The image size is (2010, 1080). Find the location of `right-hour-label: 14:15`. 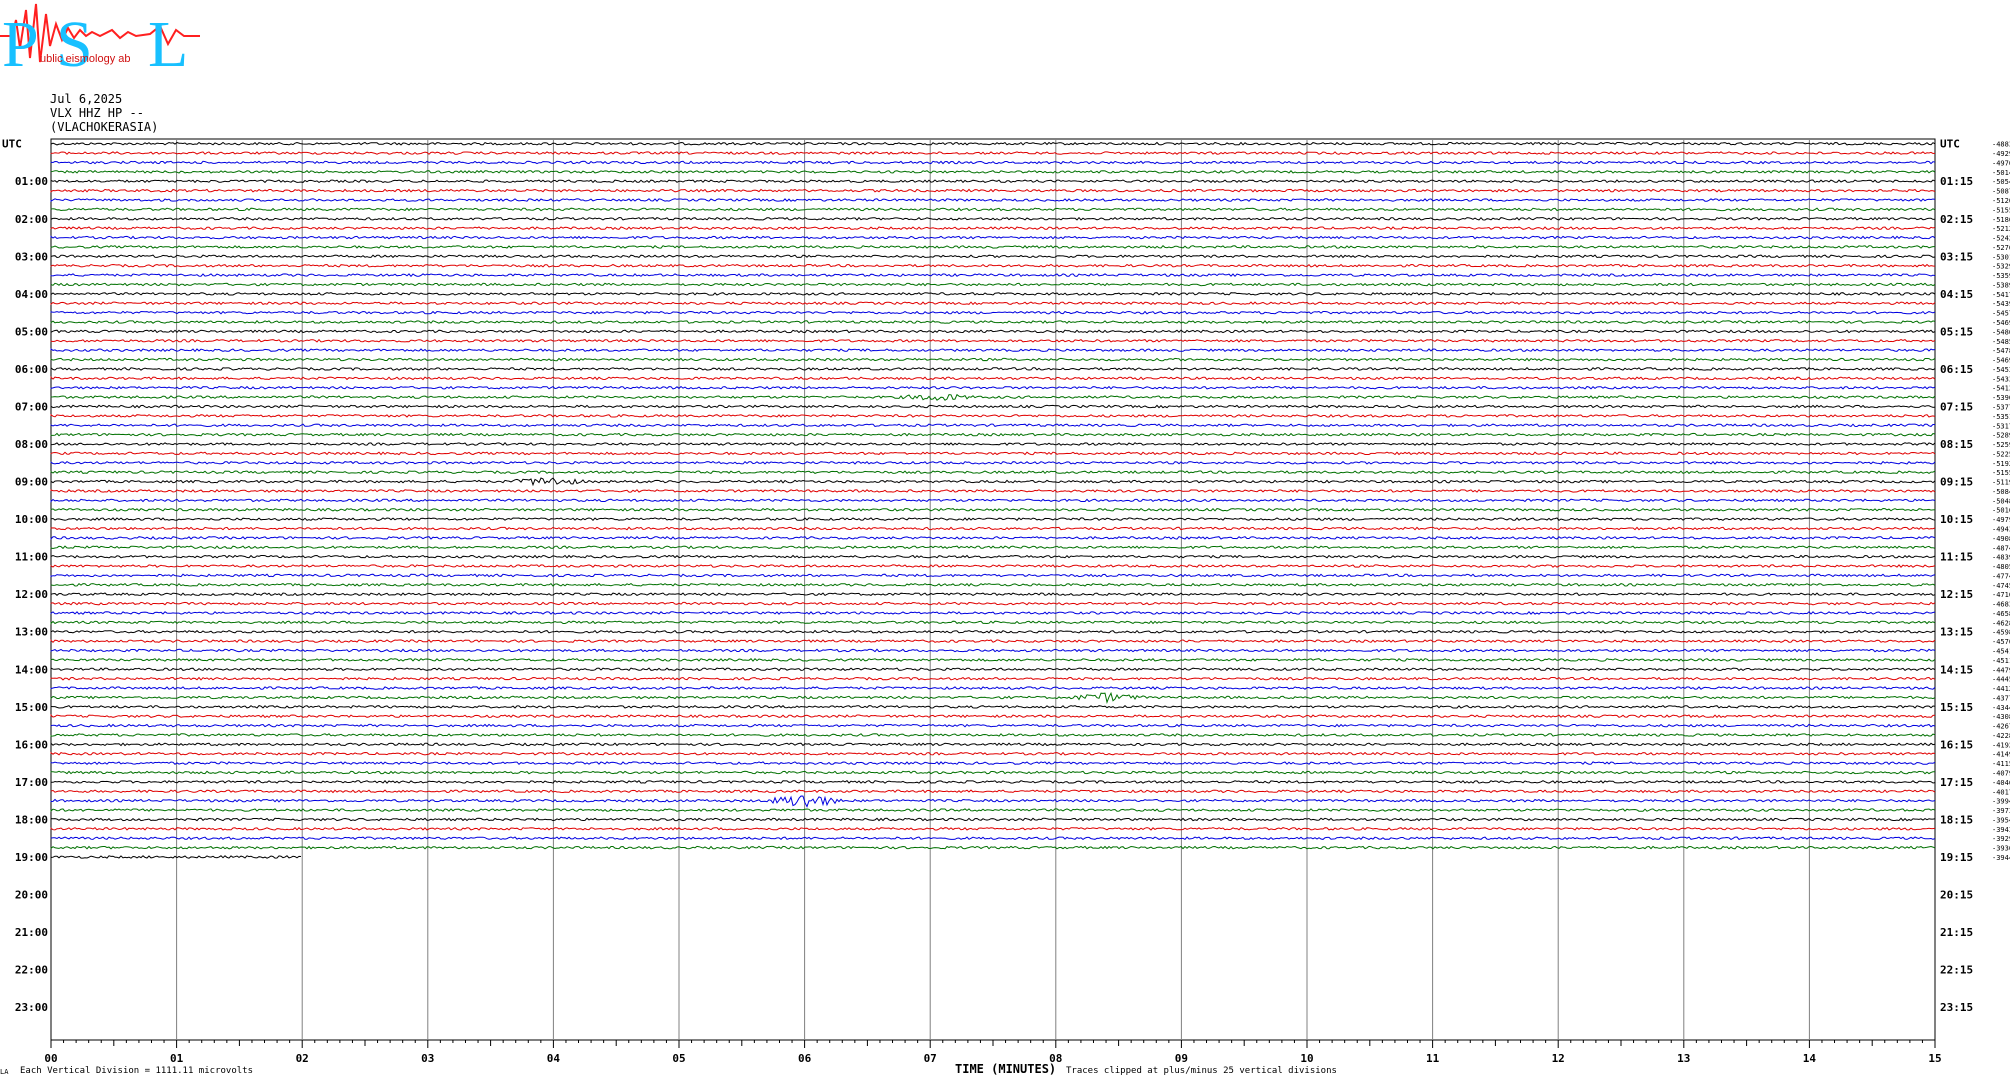

right-hour-label: 14:15 is located at coordinates (1956, 669).